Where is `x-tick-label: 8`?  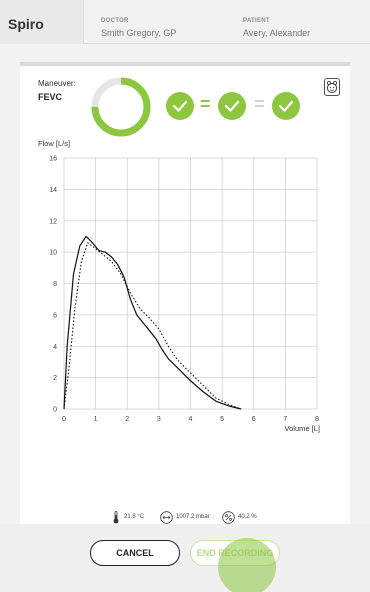
x-tick-label: 8 is located at coordinates (317, 419).